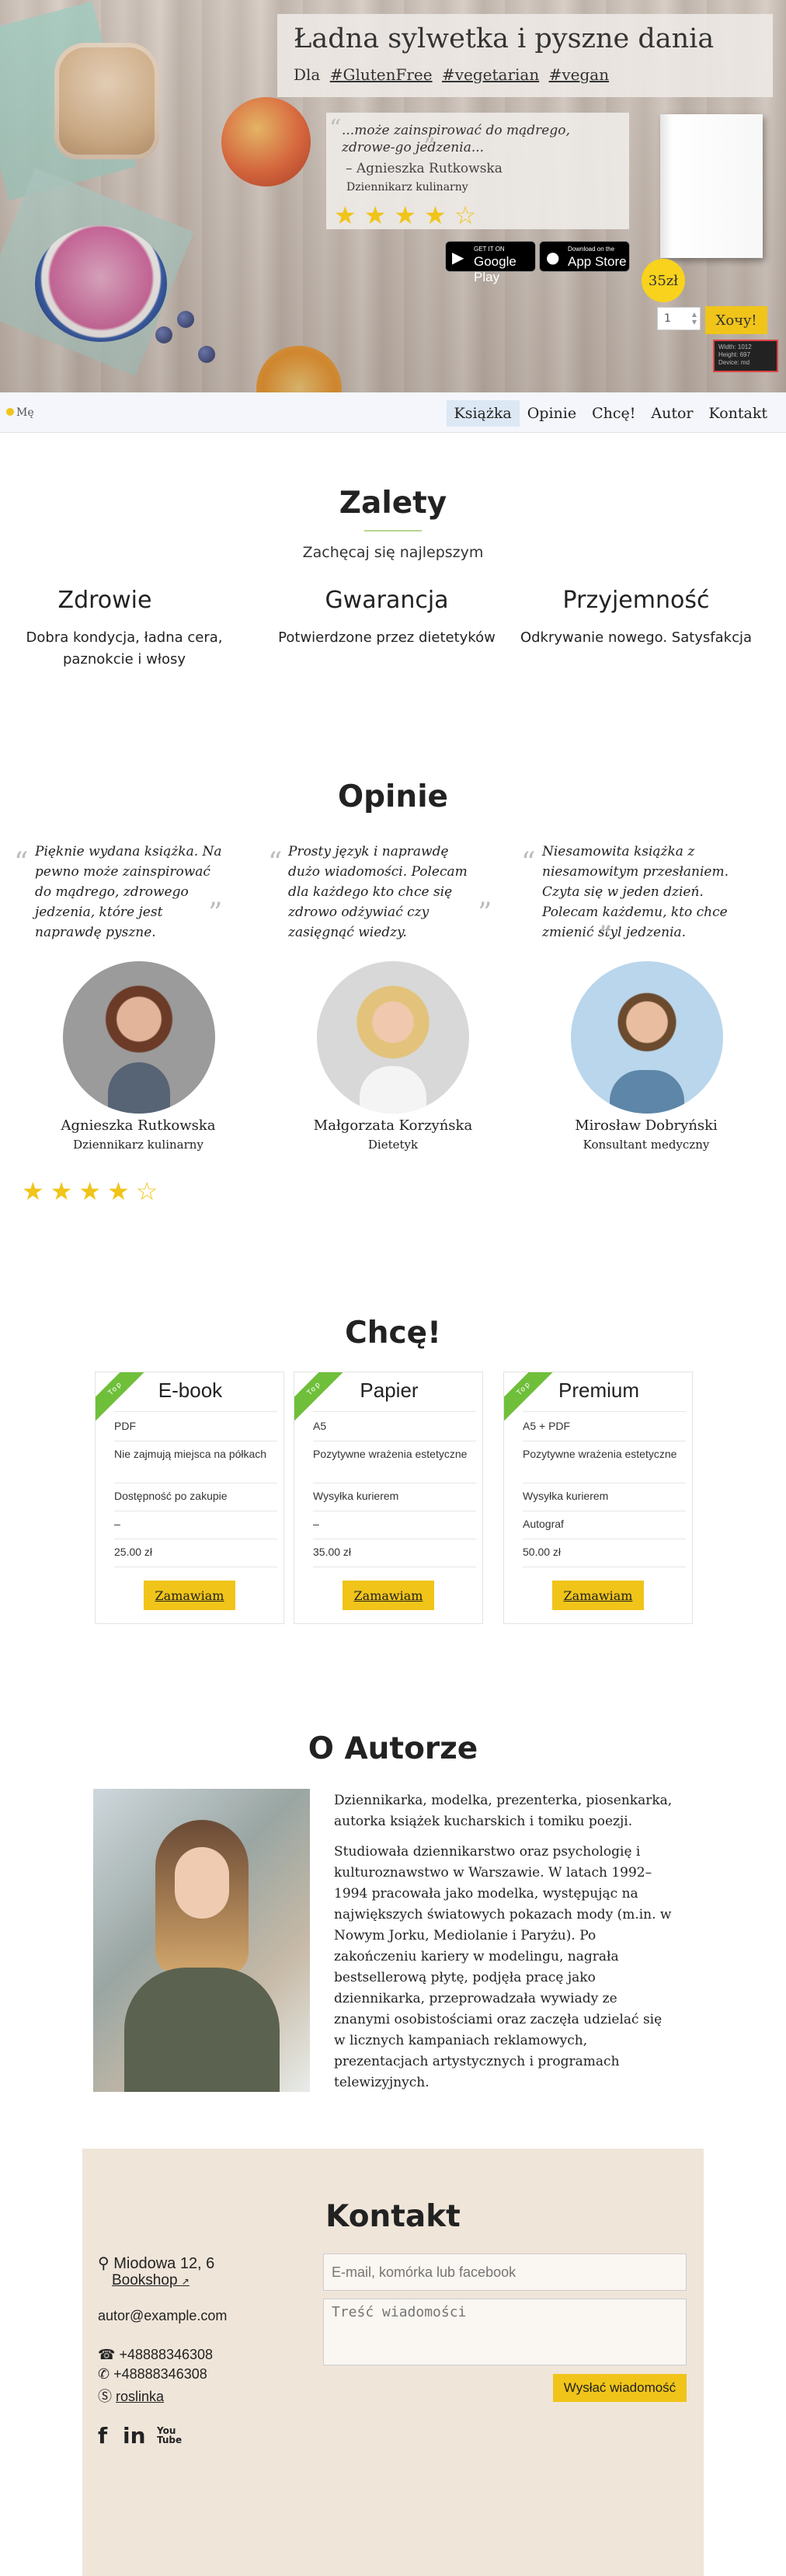 The image size is (786, 2576). Describe the element at coordinates (102, 2436) in the screenshot. I see `facebook-icon: f` at that location.